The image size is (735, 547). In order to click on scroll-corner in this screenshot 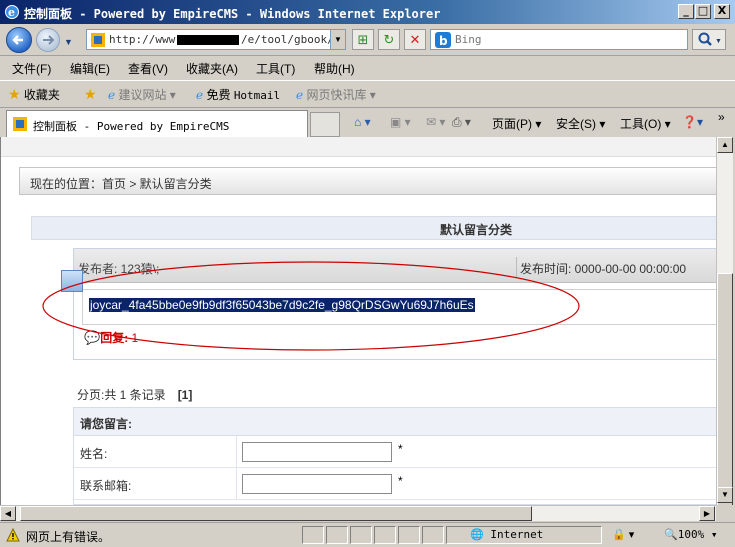, I will do `click(724, 513)`.